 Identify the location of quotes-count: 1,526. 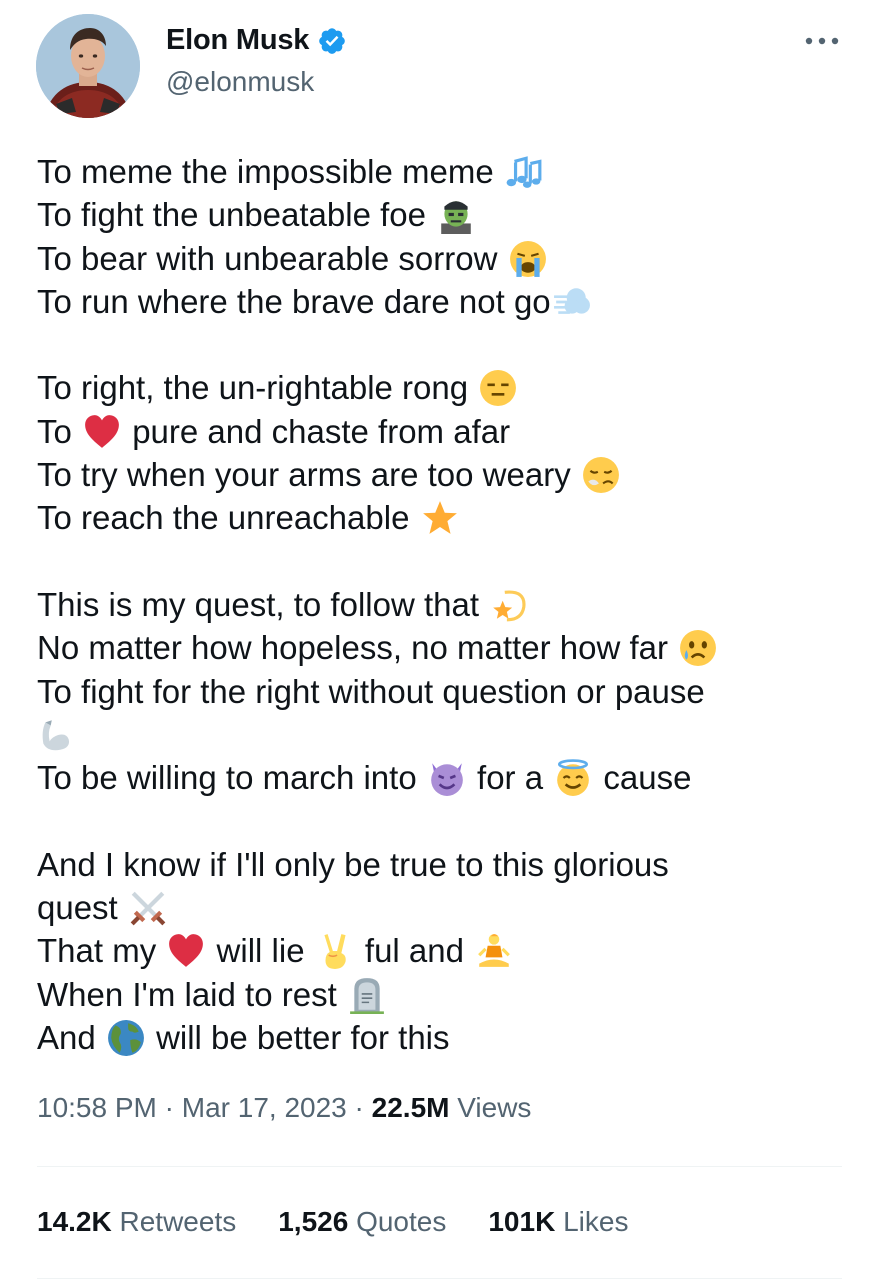
(313, 1221).